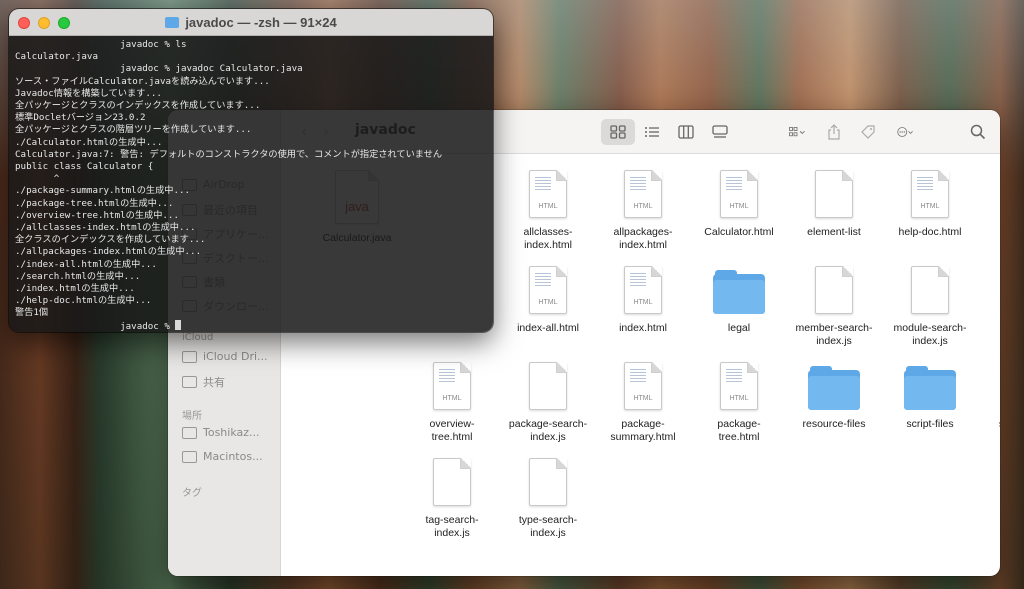  I want to click on columns-icon, so click(686, 132).